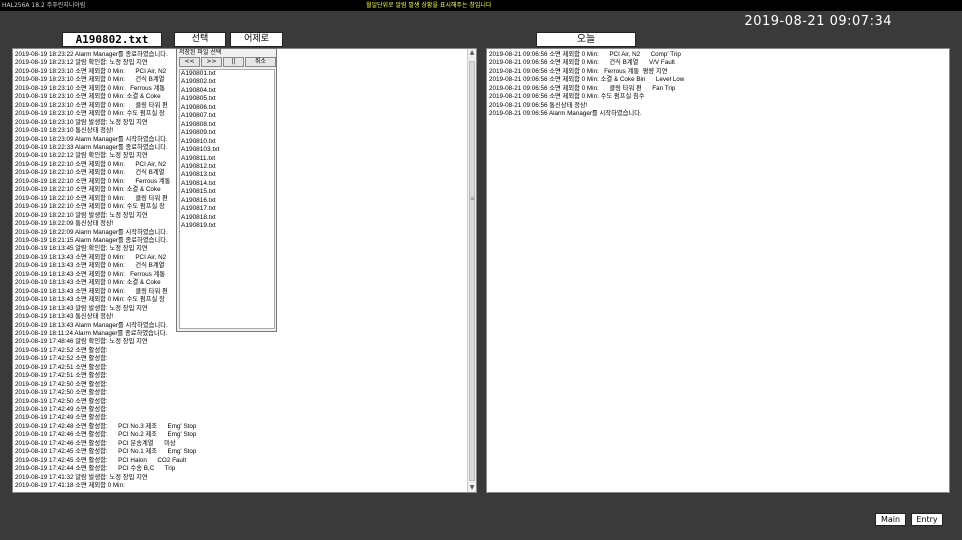 This screenshot has width=962, height=540. Describe the element at coordinates (61, 359) in the screenshot. I see `log-line: 2019-08-19 17:42:52 소면 활성함:` at that location.